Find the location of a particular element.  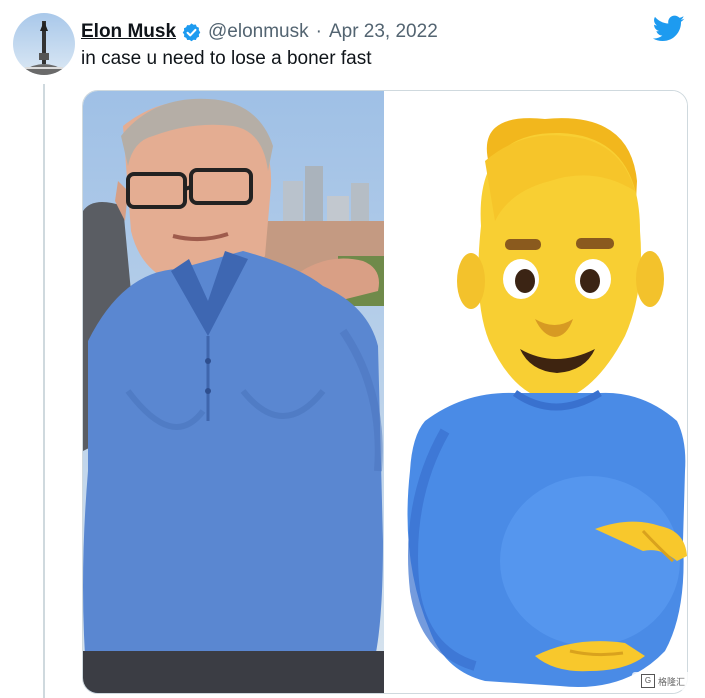

thread-line is located at coordinates (44, 391).